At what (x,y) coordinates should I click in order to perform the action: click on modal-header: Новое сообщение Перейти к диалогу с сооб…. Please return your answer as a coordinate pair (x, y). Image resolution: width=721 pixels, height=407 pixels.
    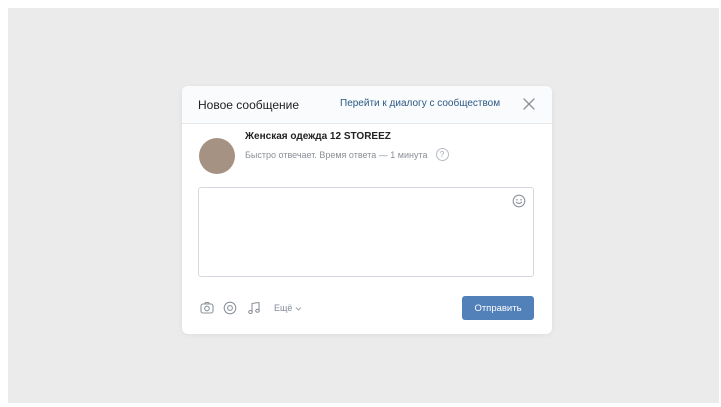
    Looking at the image, I should click on (367, 105).